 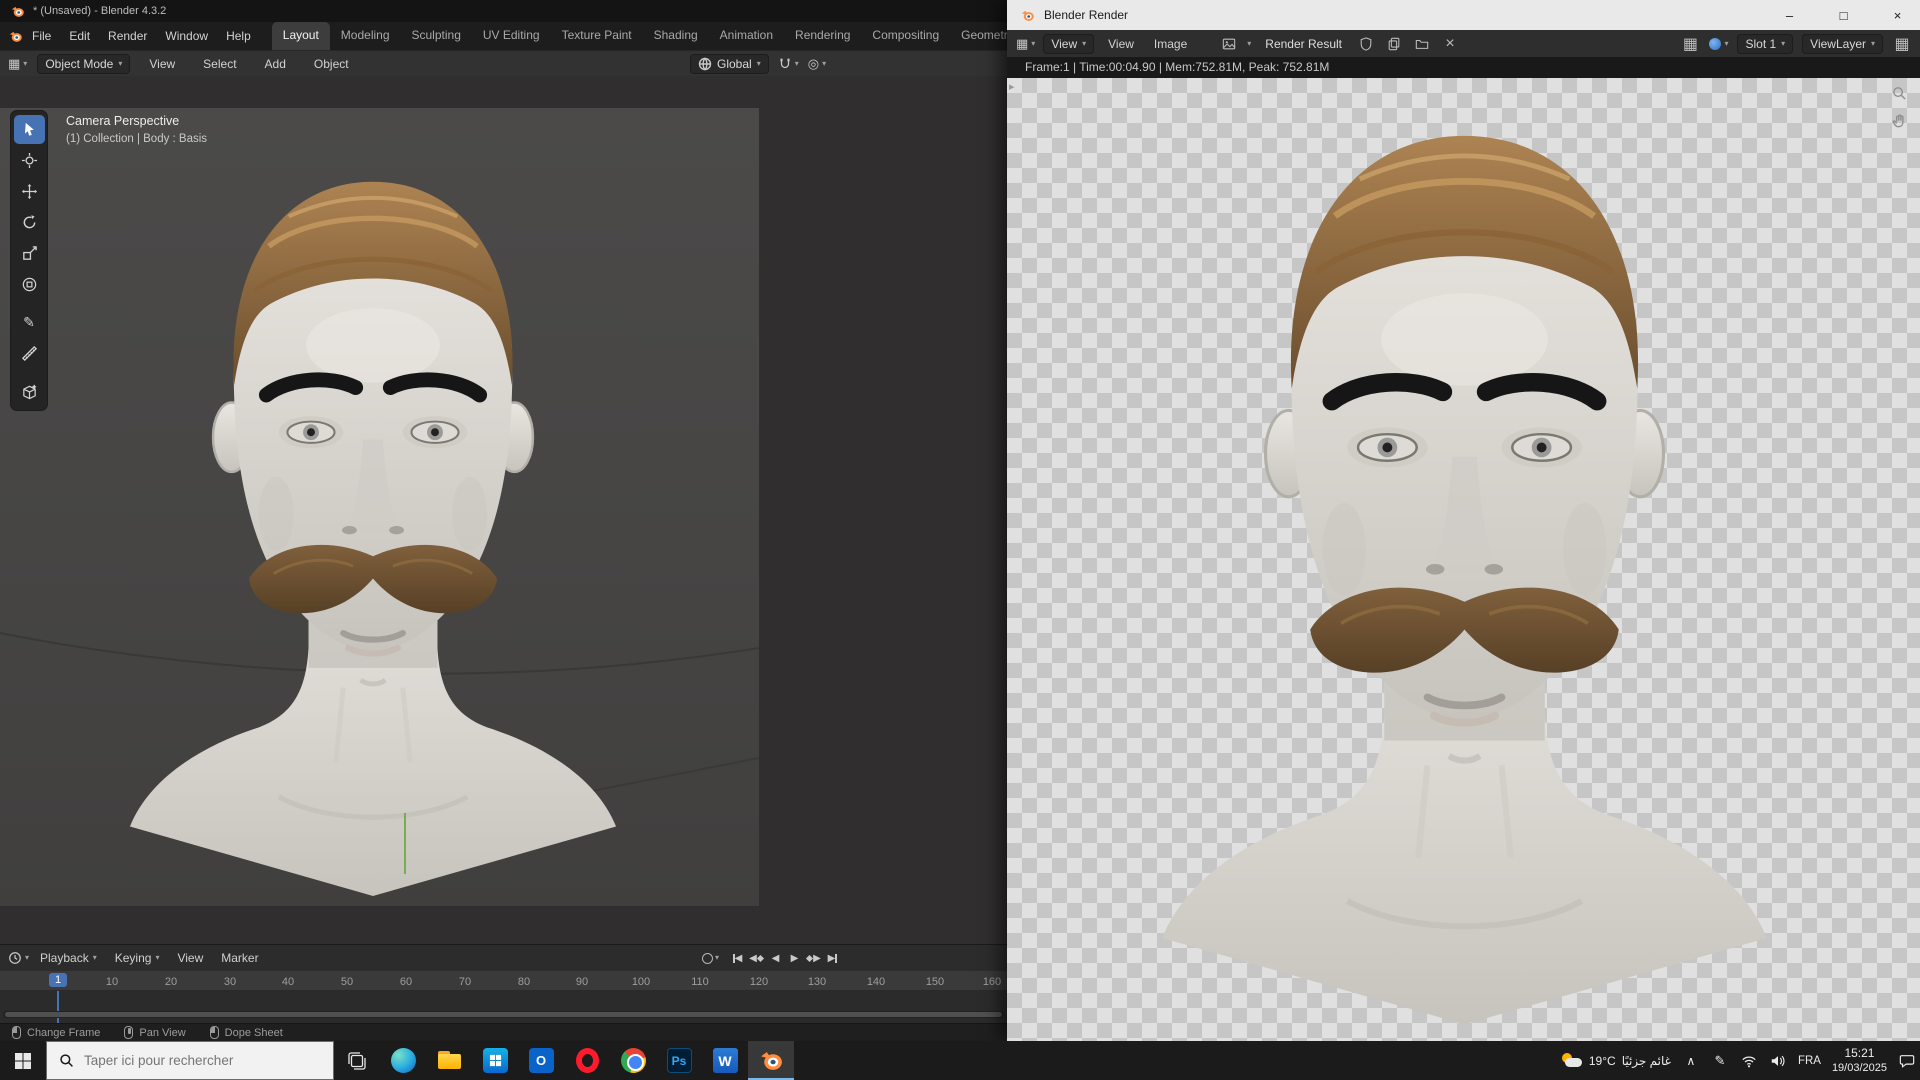 What do you see at coordinates (1394, 44) in the screenshot?
I see `new-image-button` at bounding box center [1394, 44].